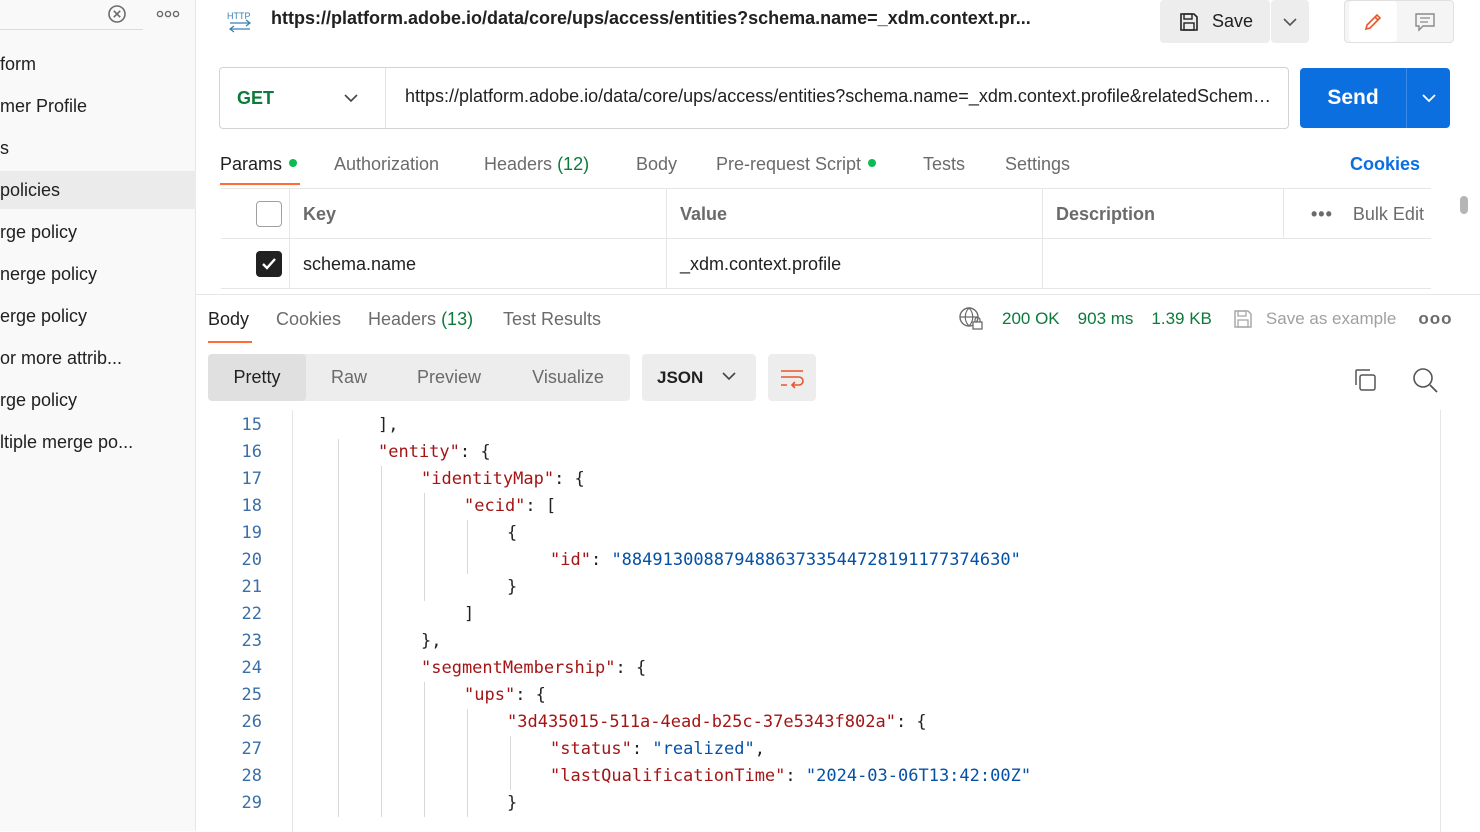  I want to click on code-text: "entity": {, so click(434, 452).